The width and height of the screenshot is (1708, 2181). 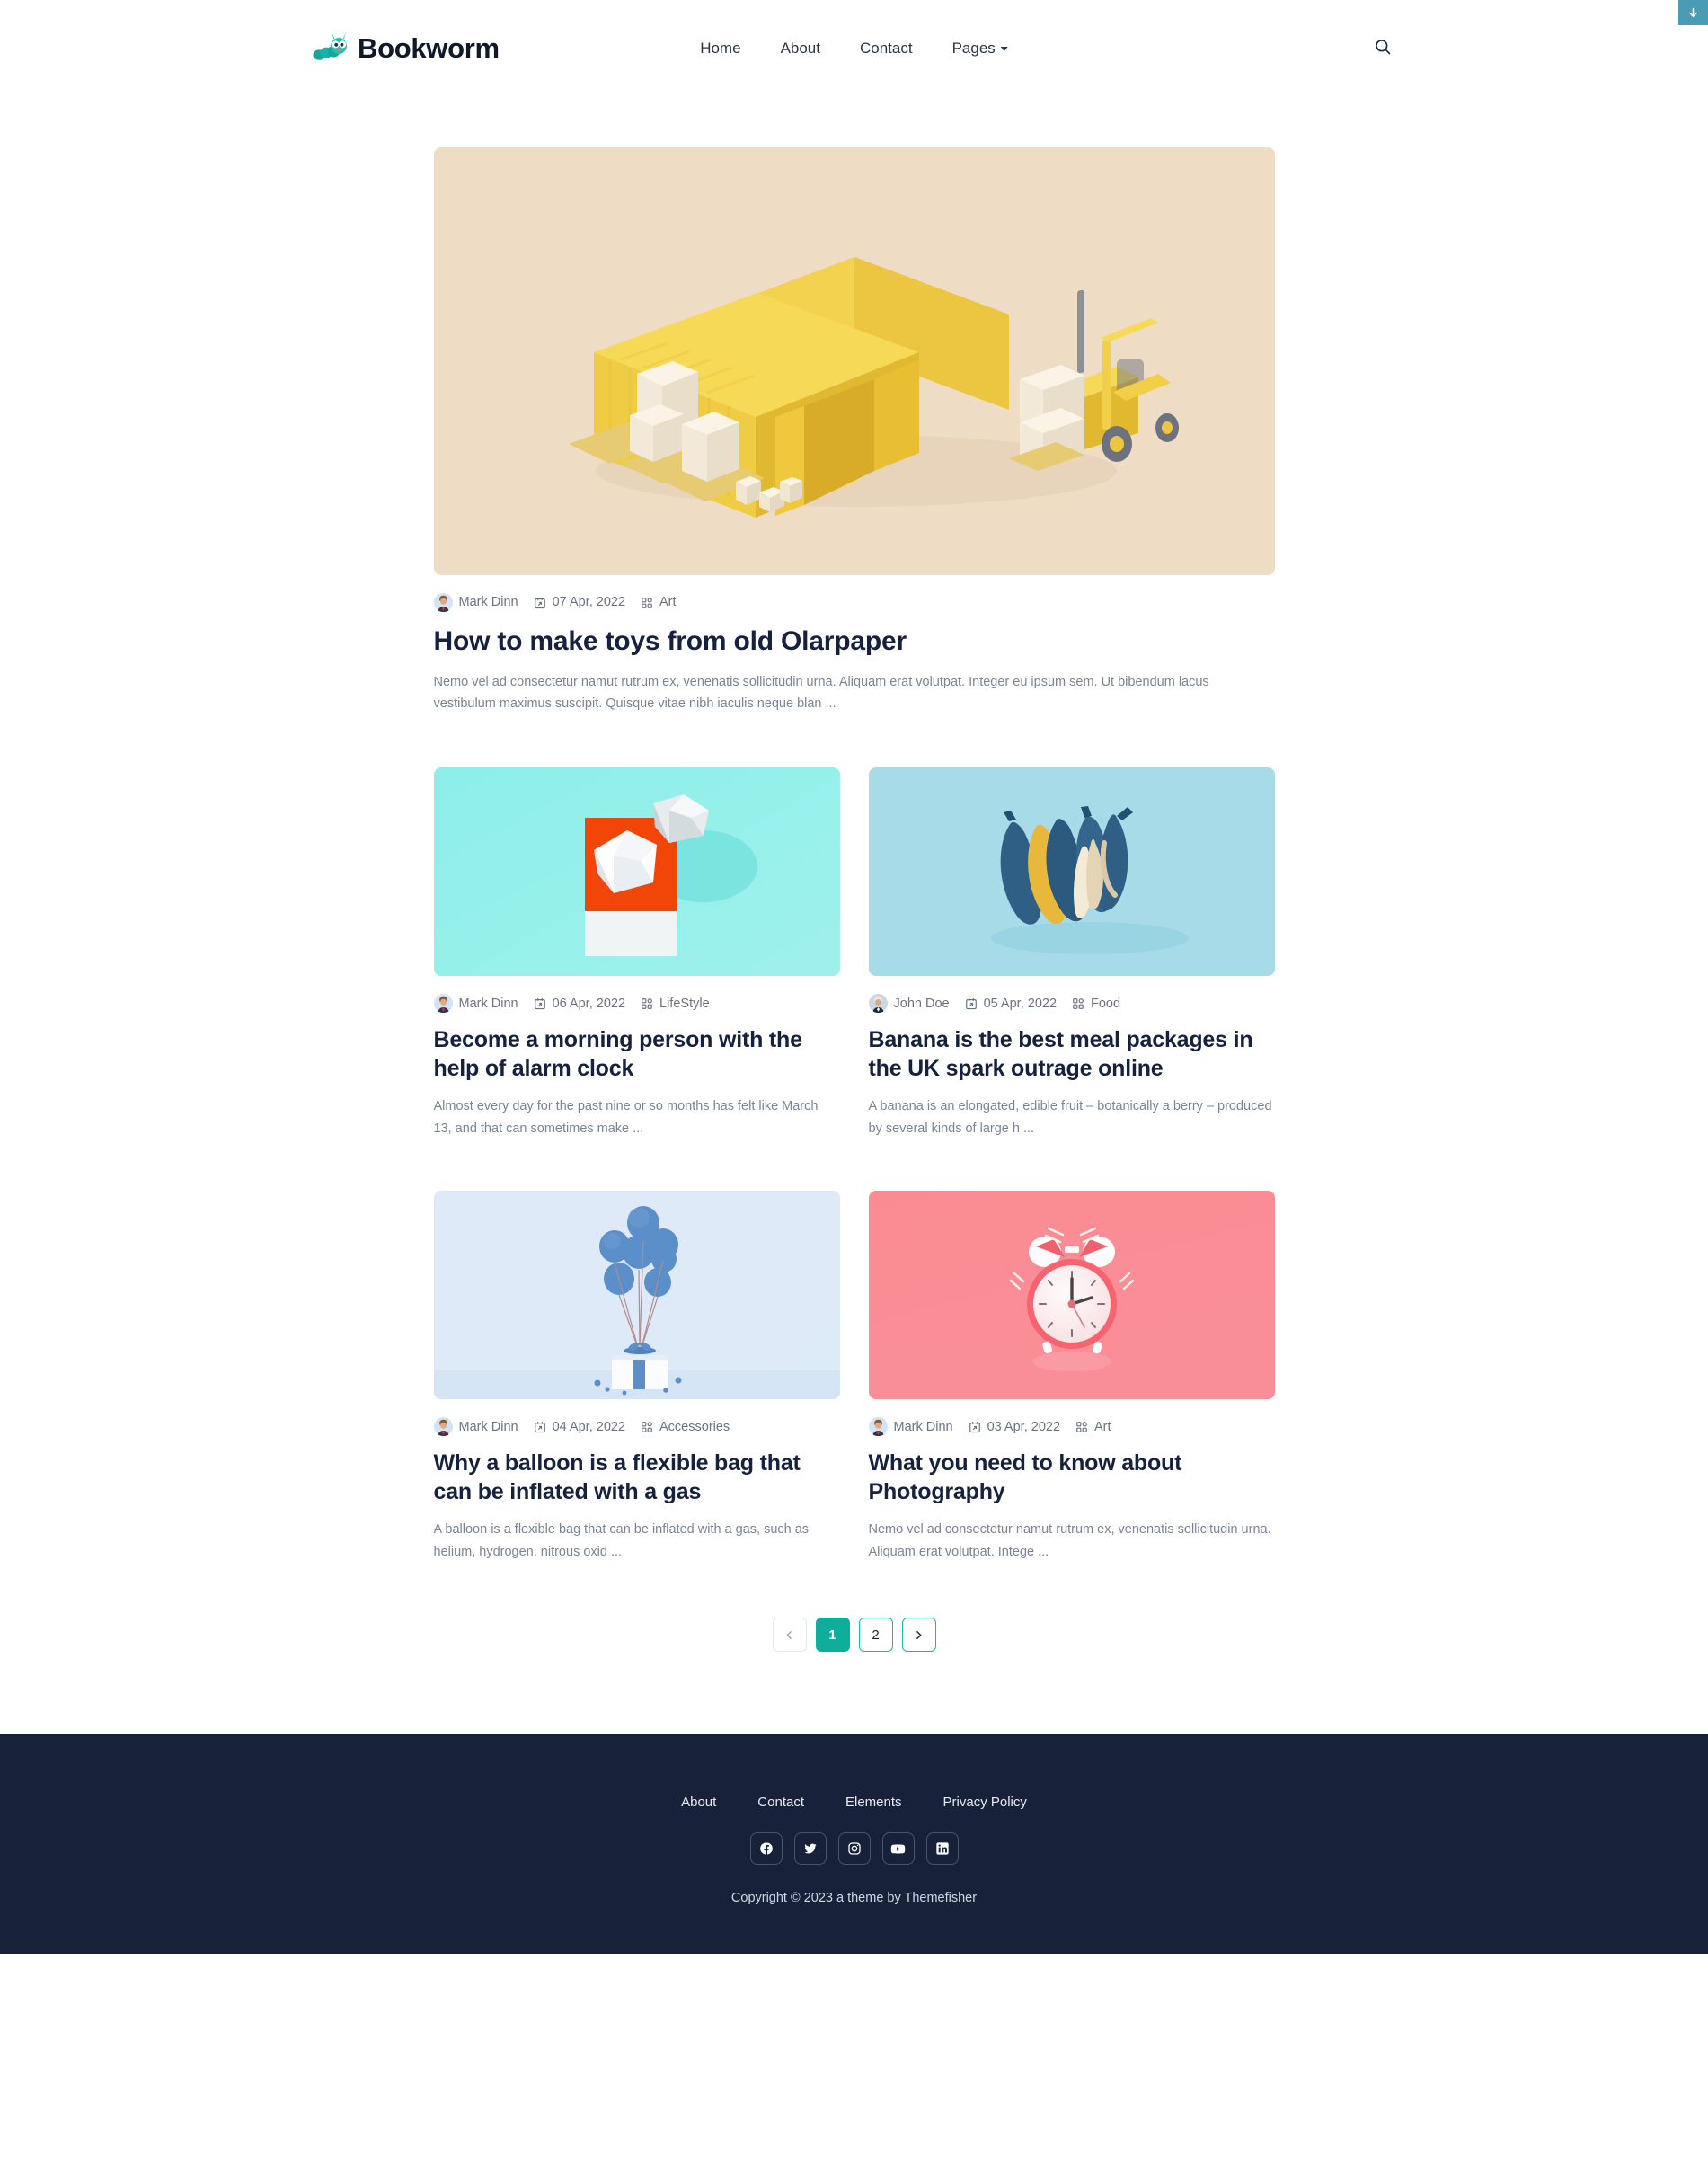 I want to click on featured-post-category: Art, so click(x=659, y=602).